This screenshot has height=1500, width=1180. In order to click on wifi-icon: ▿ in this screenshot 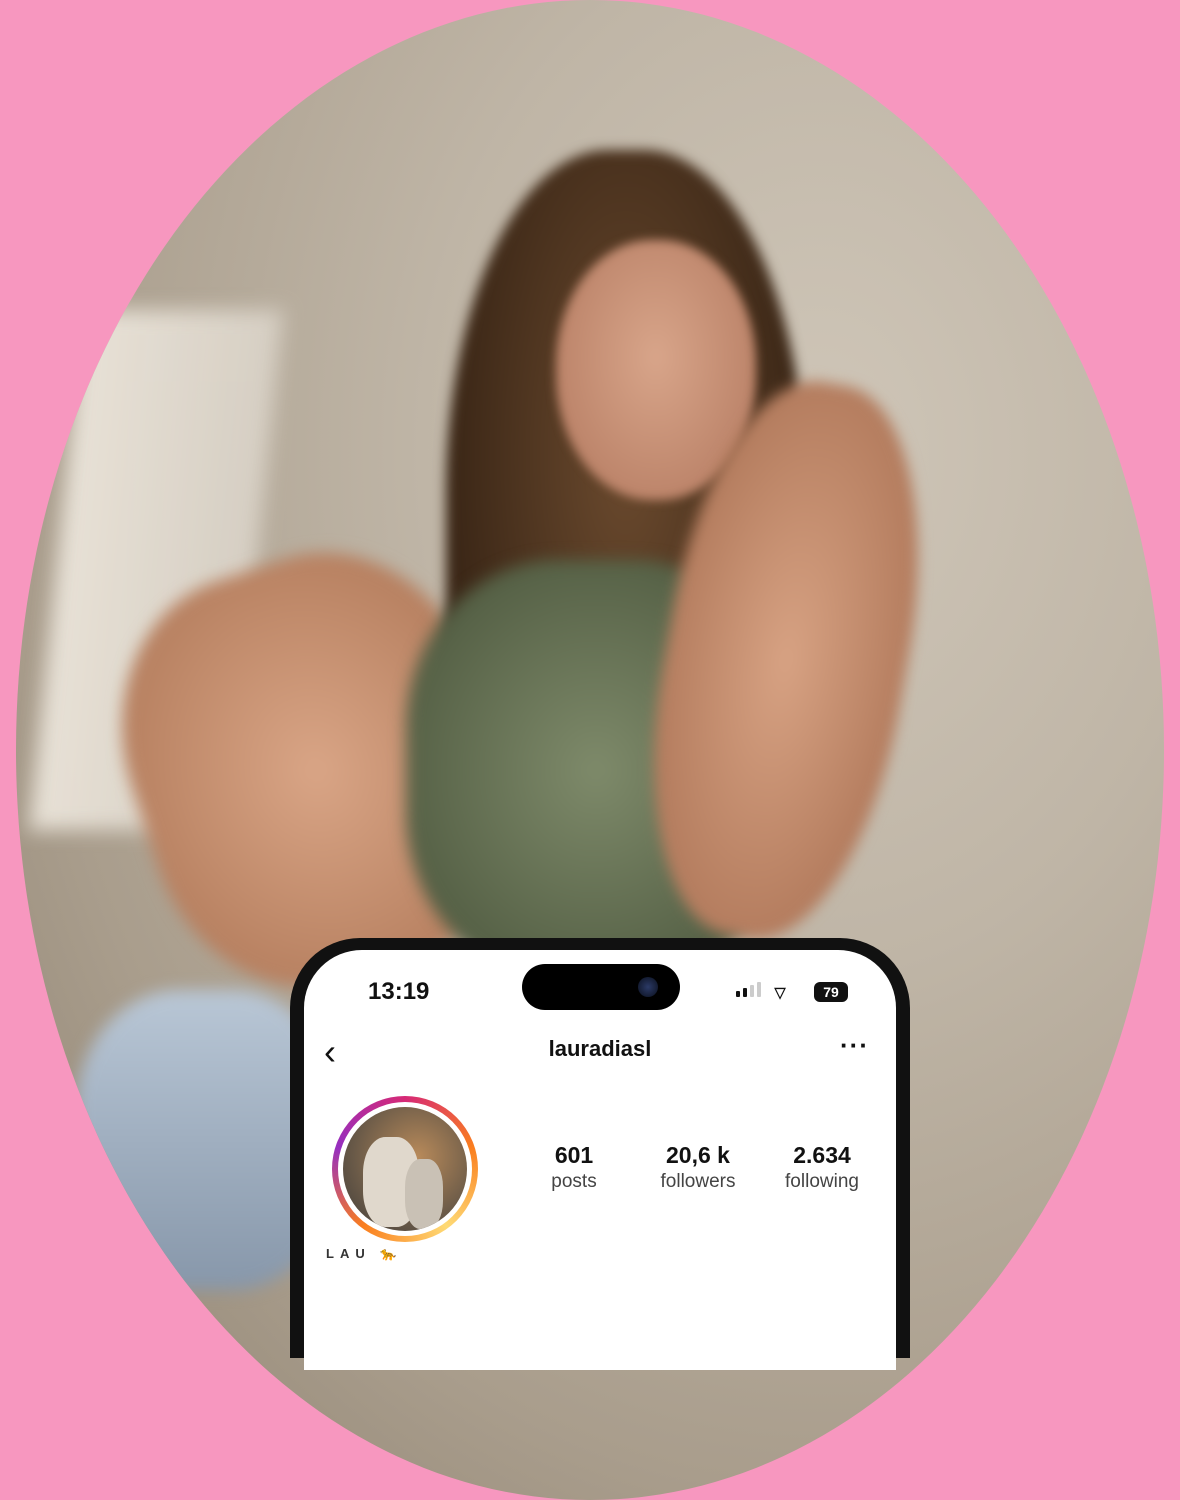, I will do `click(780, 992)`.